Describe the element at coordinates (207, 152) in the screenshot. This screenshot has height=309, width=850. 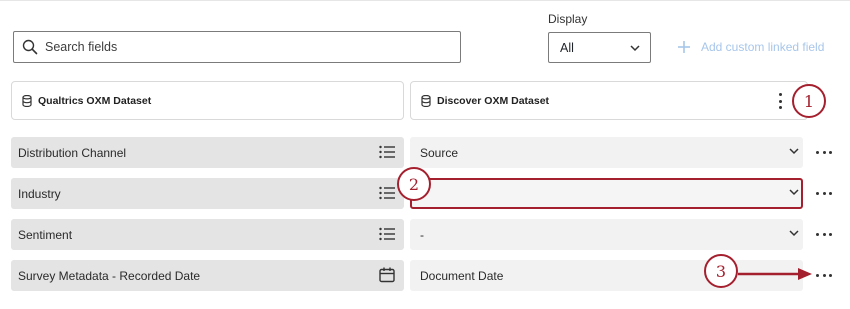
I see `qualtrics-field: Distribution Channel` at that location.